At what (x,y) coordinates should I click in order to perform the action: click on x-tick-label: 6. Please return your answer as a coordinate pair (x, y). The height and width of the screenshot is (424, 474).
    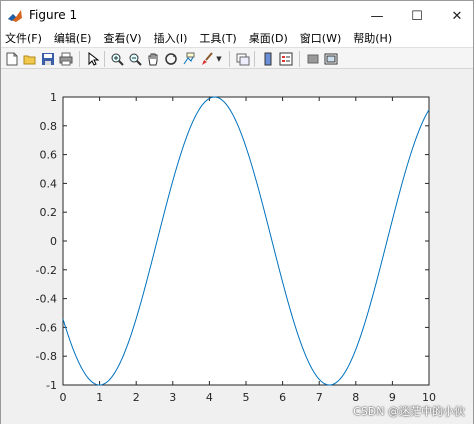
    Looking at the image, I should click on (282, 397).